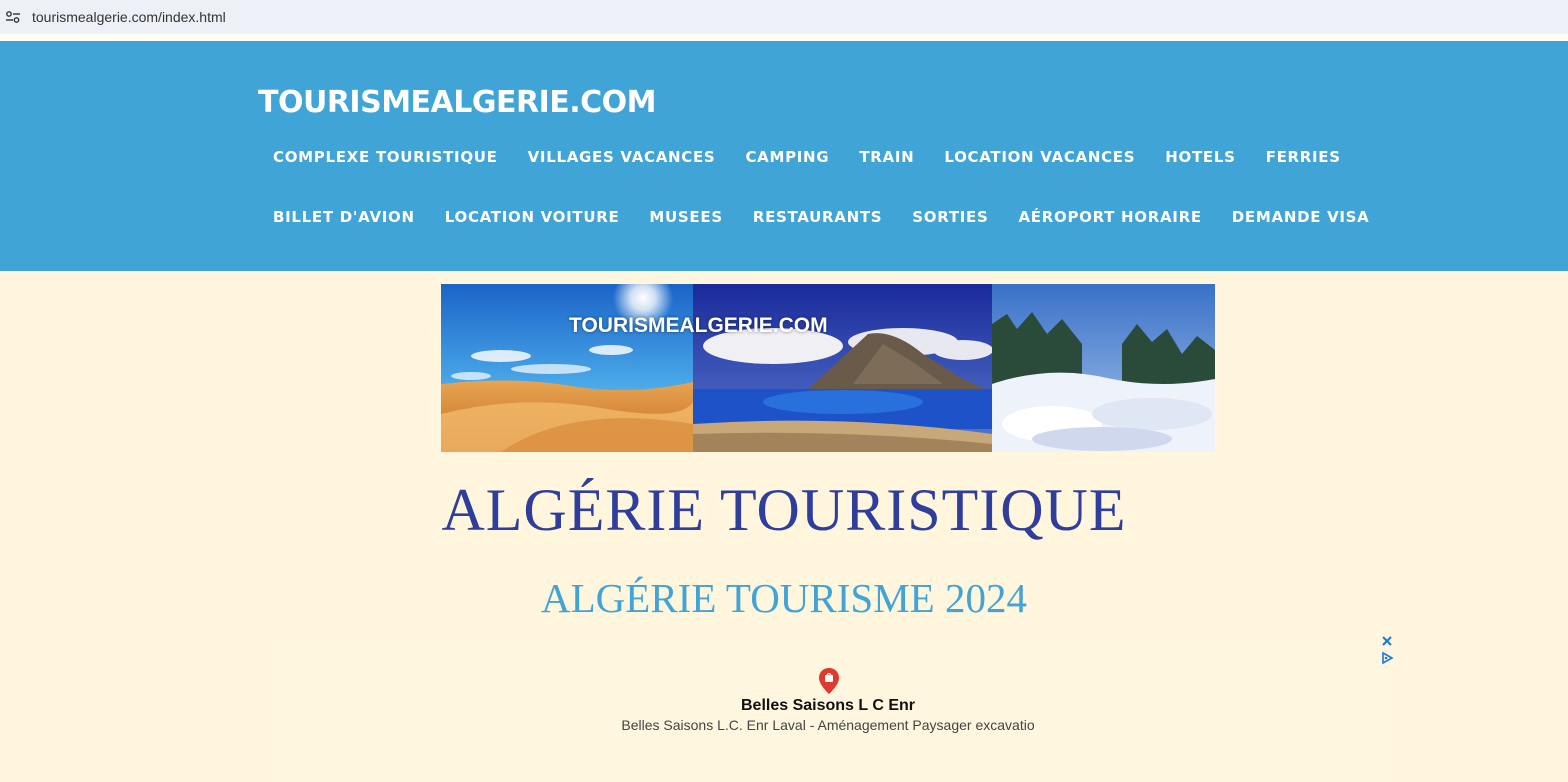 This screenshot has height=782, width=1568. I want to click on toolbar-divider, so click(784, 37).